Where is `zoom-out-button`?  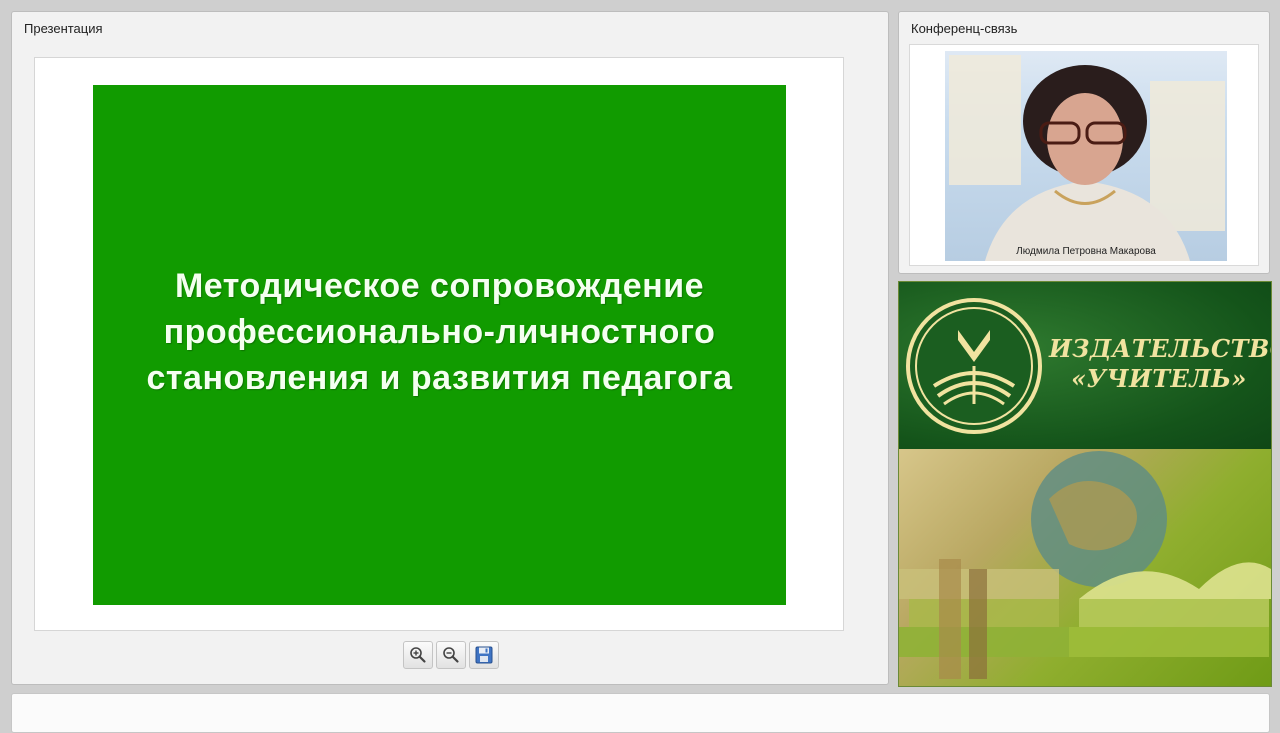
zoom-out-button is located at coordinates (451, 655).